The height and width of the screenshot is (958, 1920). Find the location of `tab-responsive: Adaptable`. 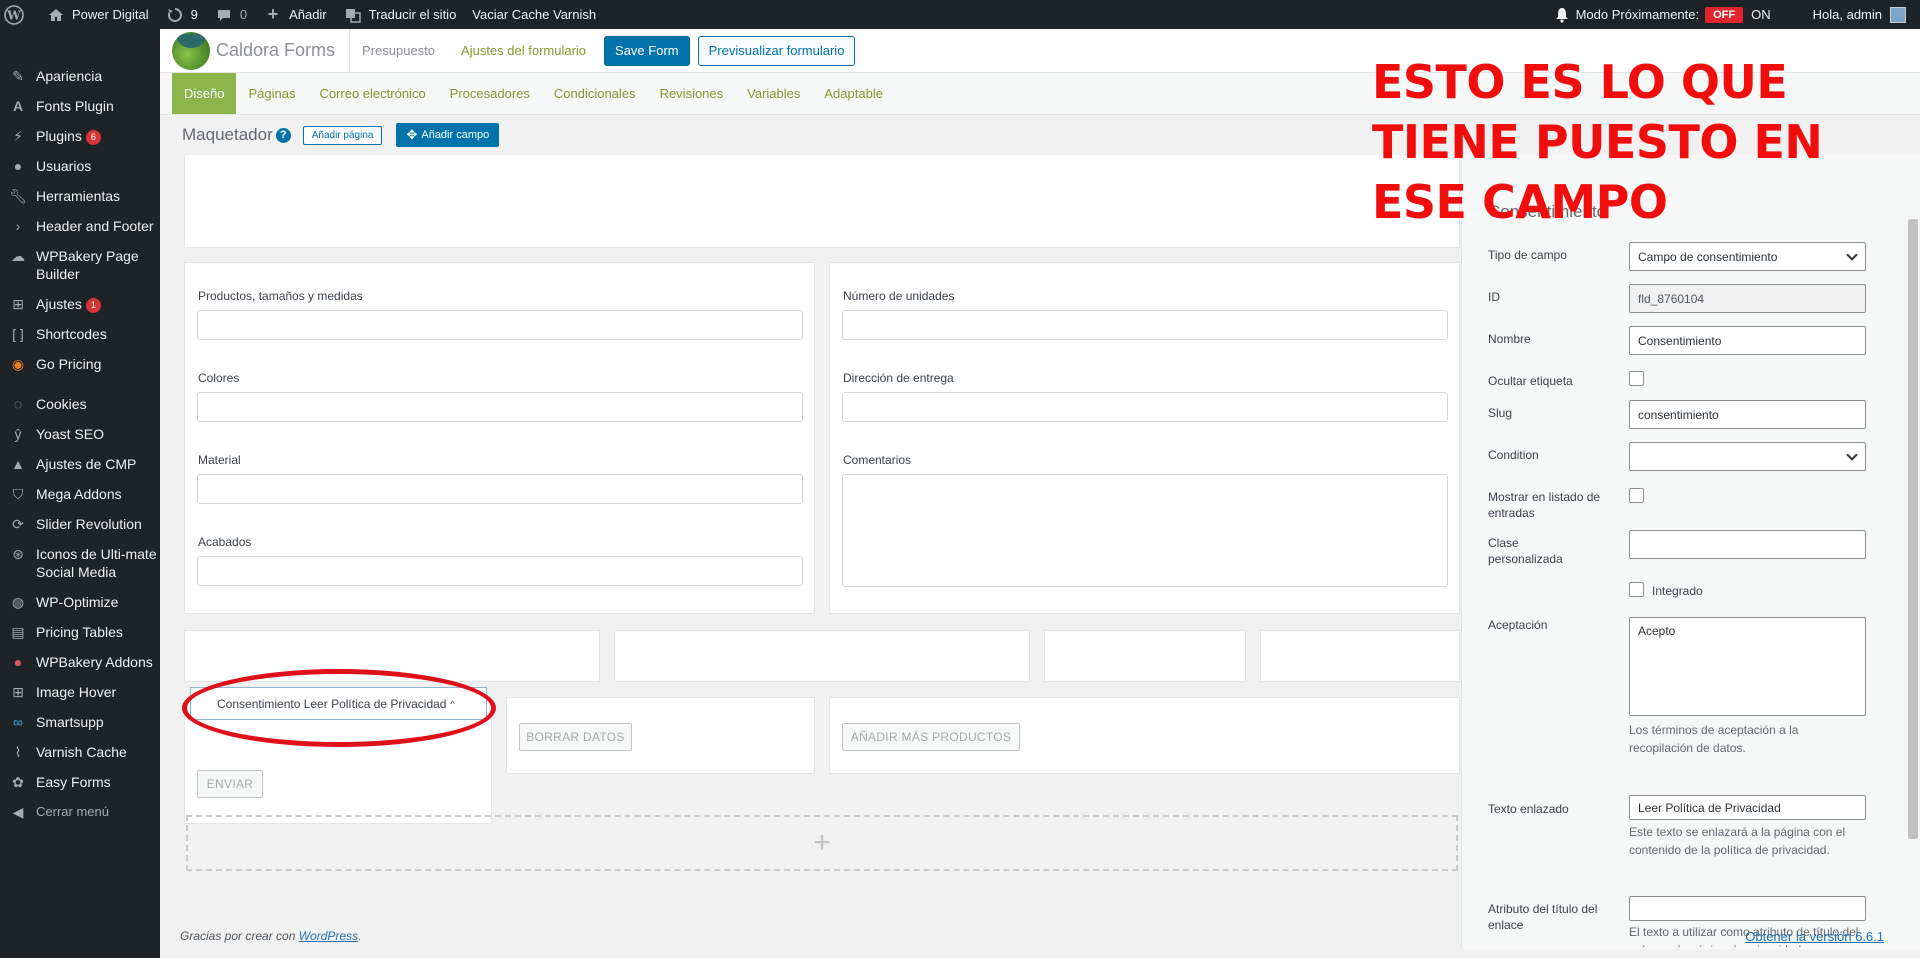

tab-responsive: Adaptable is located at coordinates (853, 93).